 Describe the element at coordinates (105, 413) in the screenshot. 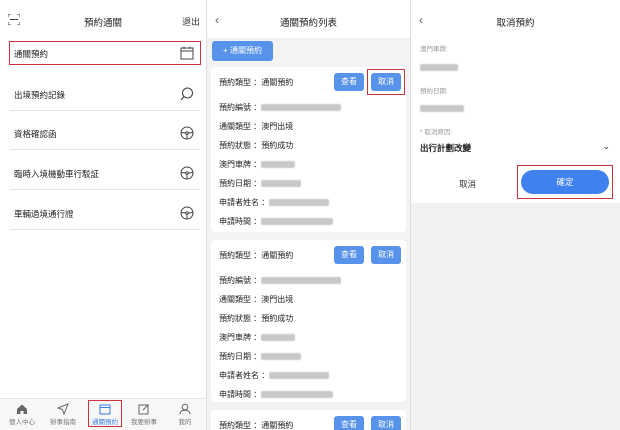

I see `highlight-box` at that location.